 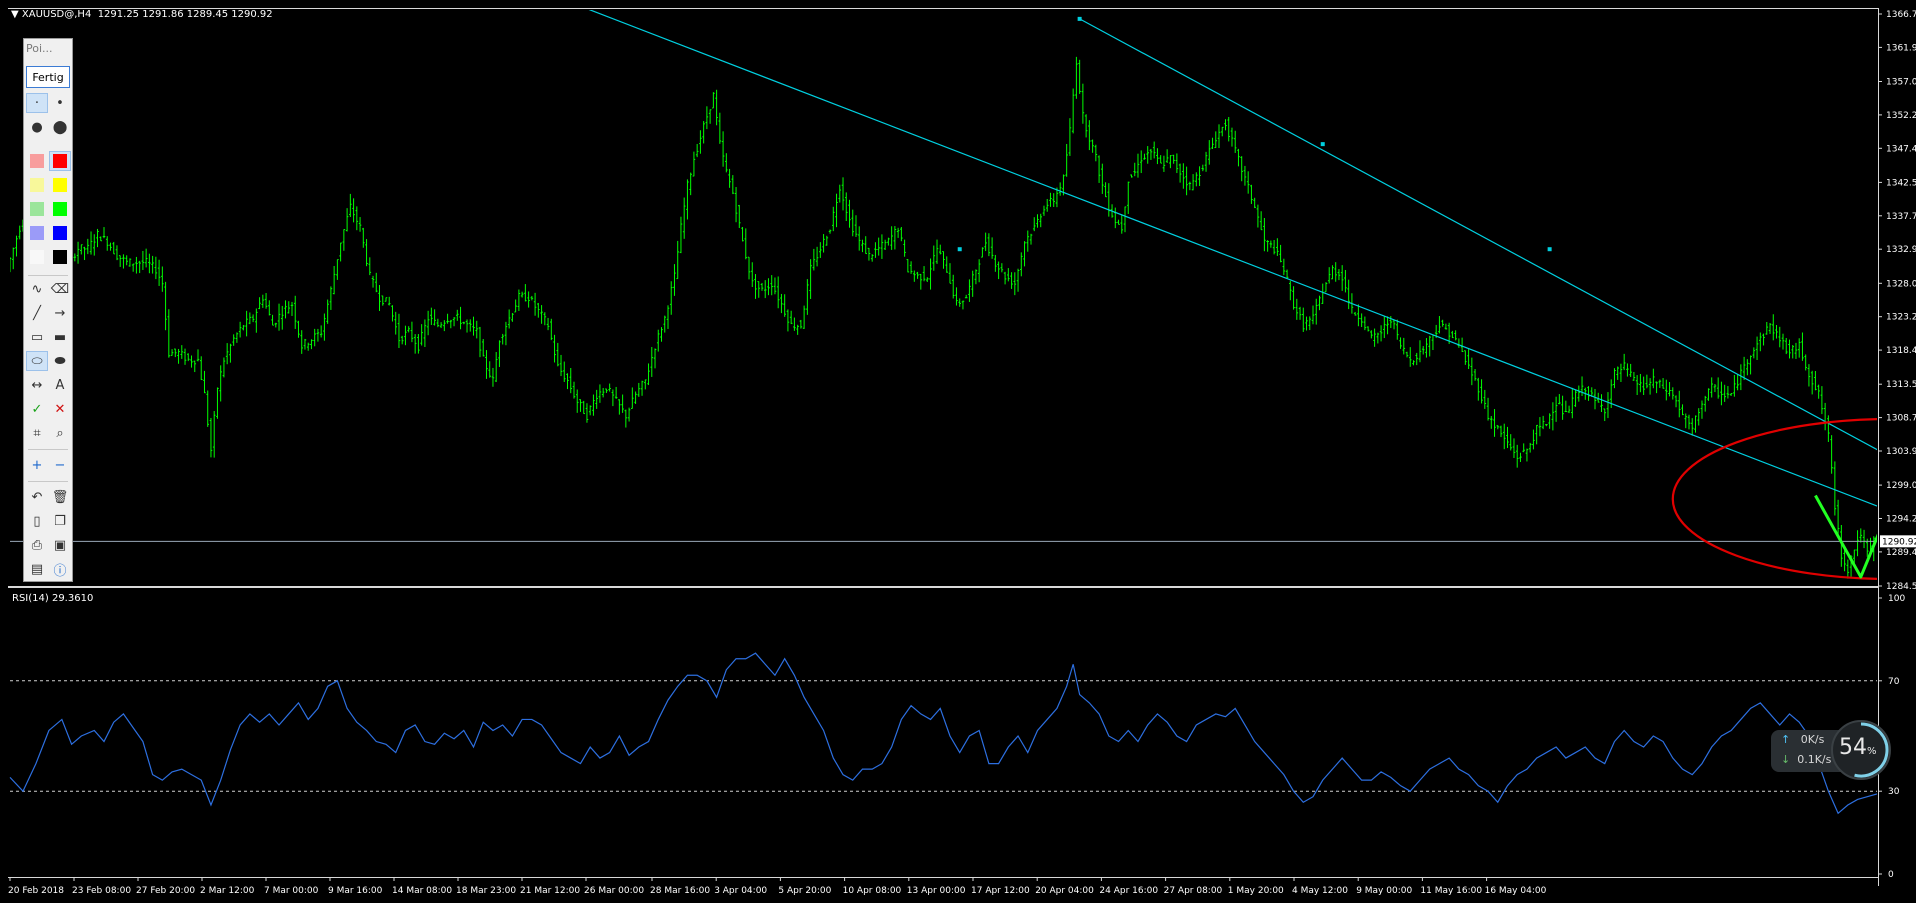 I want to click on zoom-icon: ⌕, so click(x=60, y=433).